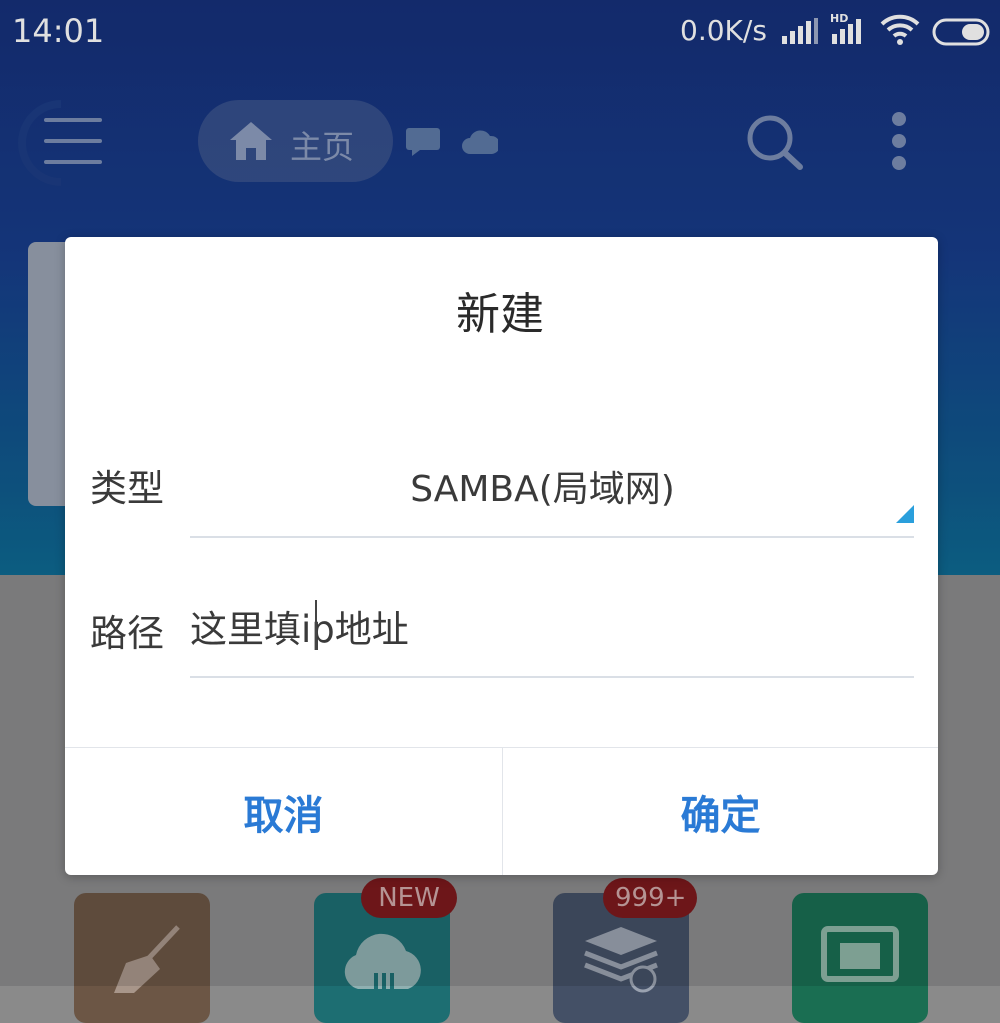  What do you see at coordinates (127, 488) in the screenshot?
I see `type-label: 类型` at bounding box center [127, 488].